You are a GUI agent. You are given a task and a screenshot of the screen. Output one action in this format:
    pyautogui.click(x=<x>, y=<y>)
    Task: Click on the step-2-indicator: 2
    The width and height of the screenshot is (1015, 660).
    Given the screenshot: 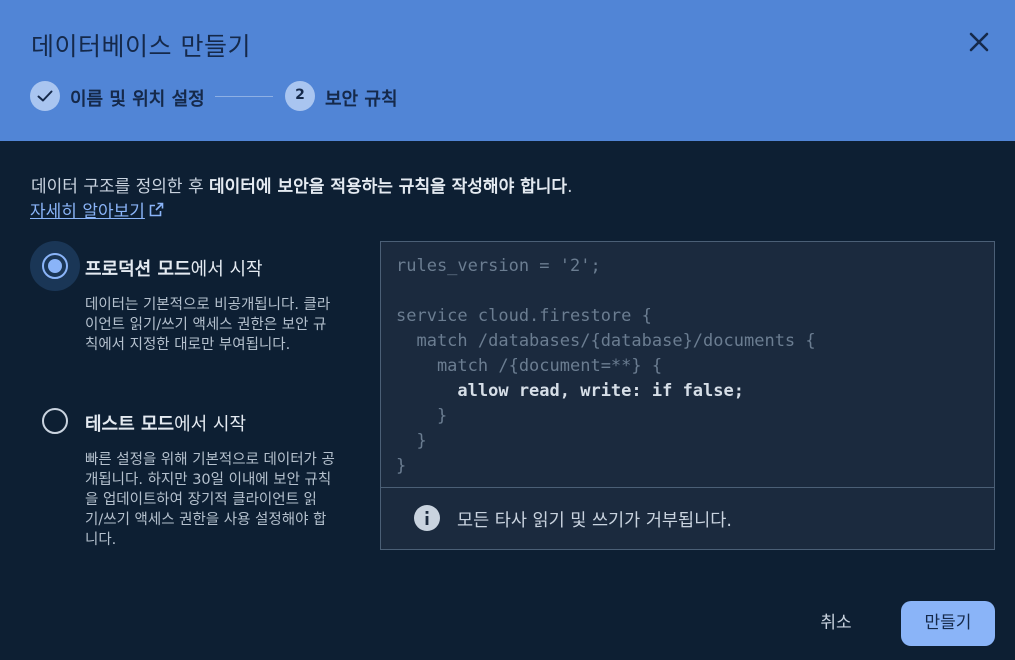 What is the action you would take?
    pyautogui.click(x=300, y=96)
    